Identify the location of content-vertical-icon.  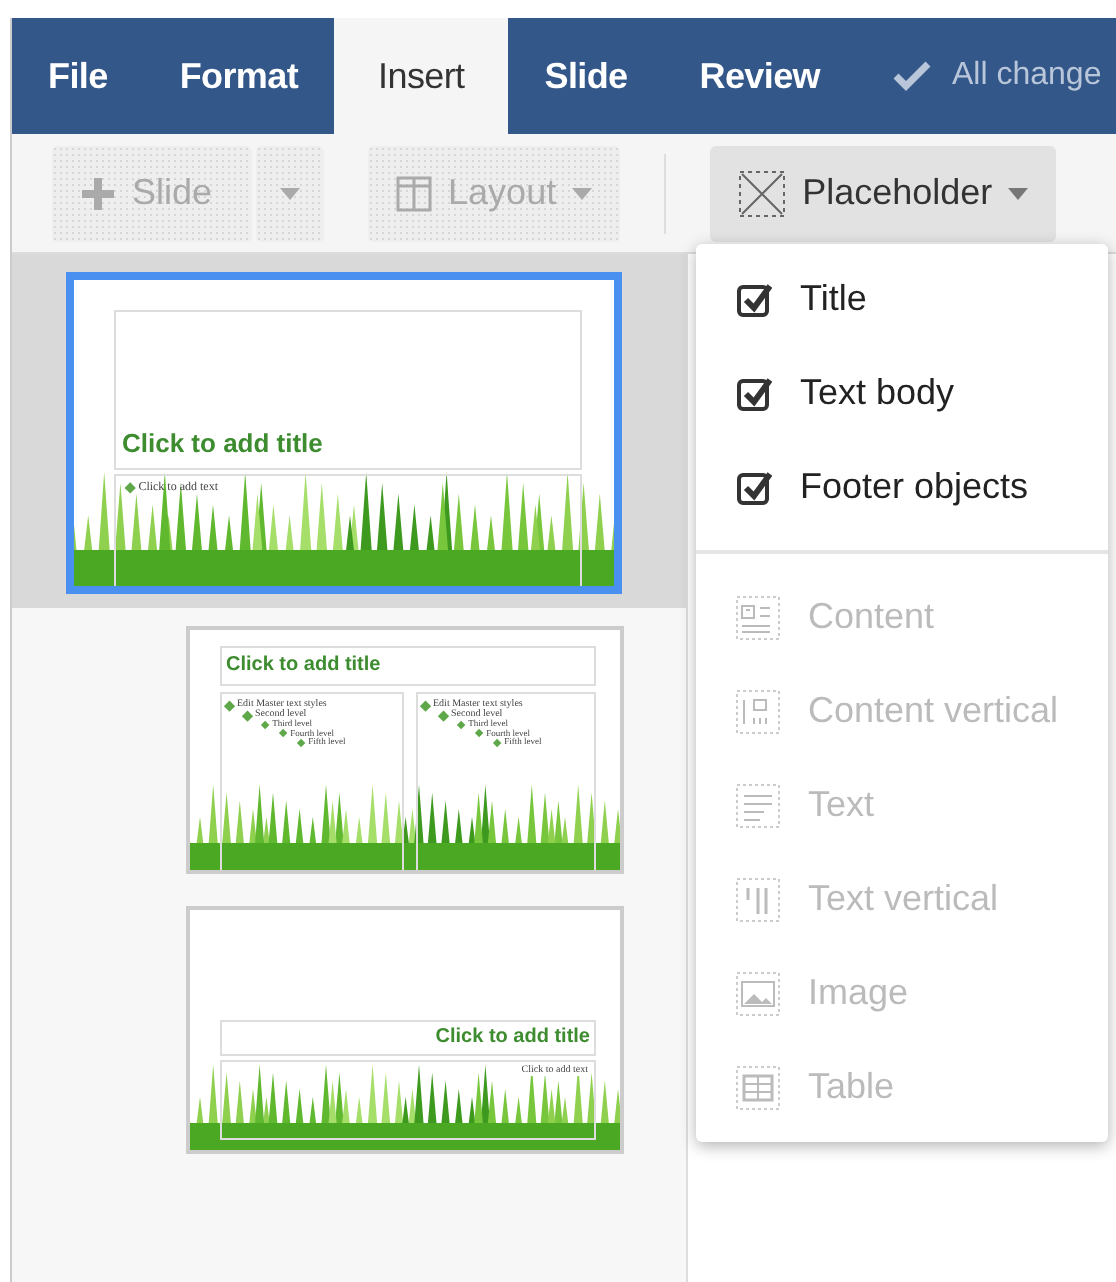
(758, 711).